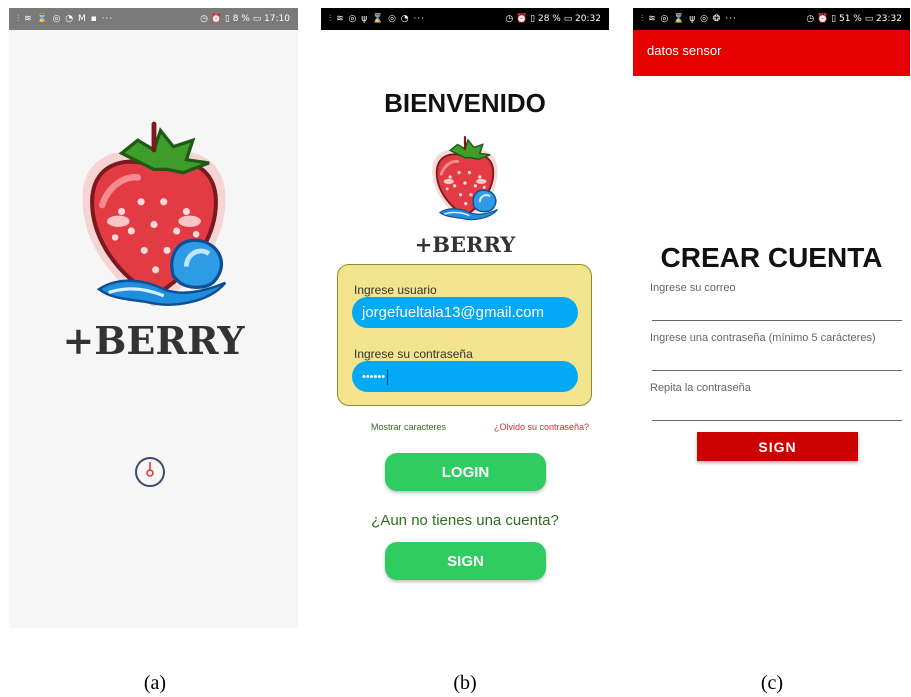  What do you see at coordinates (395, 290) in the screenshot?
I see `user-label: Ingrese usuario` at bounding box center [395, 290].